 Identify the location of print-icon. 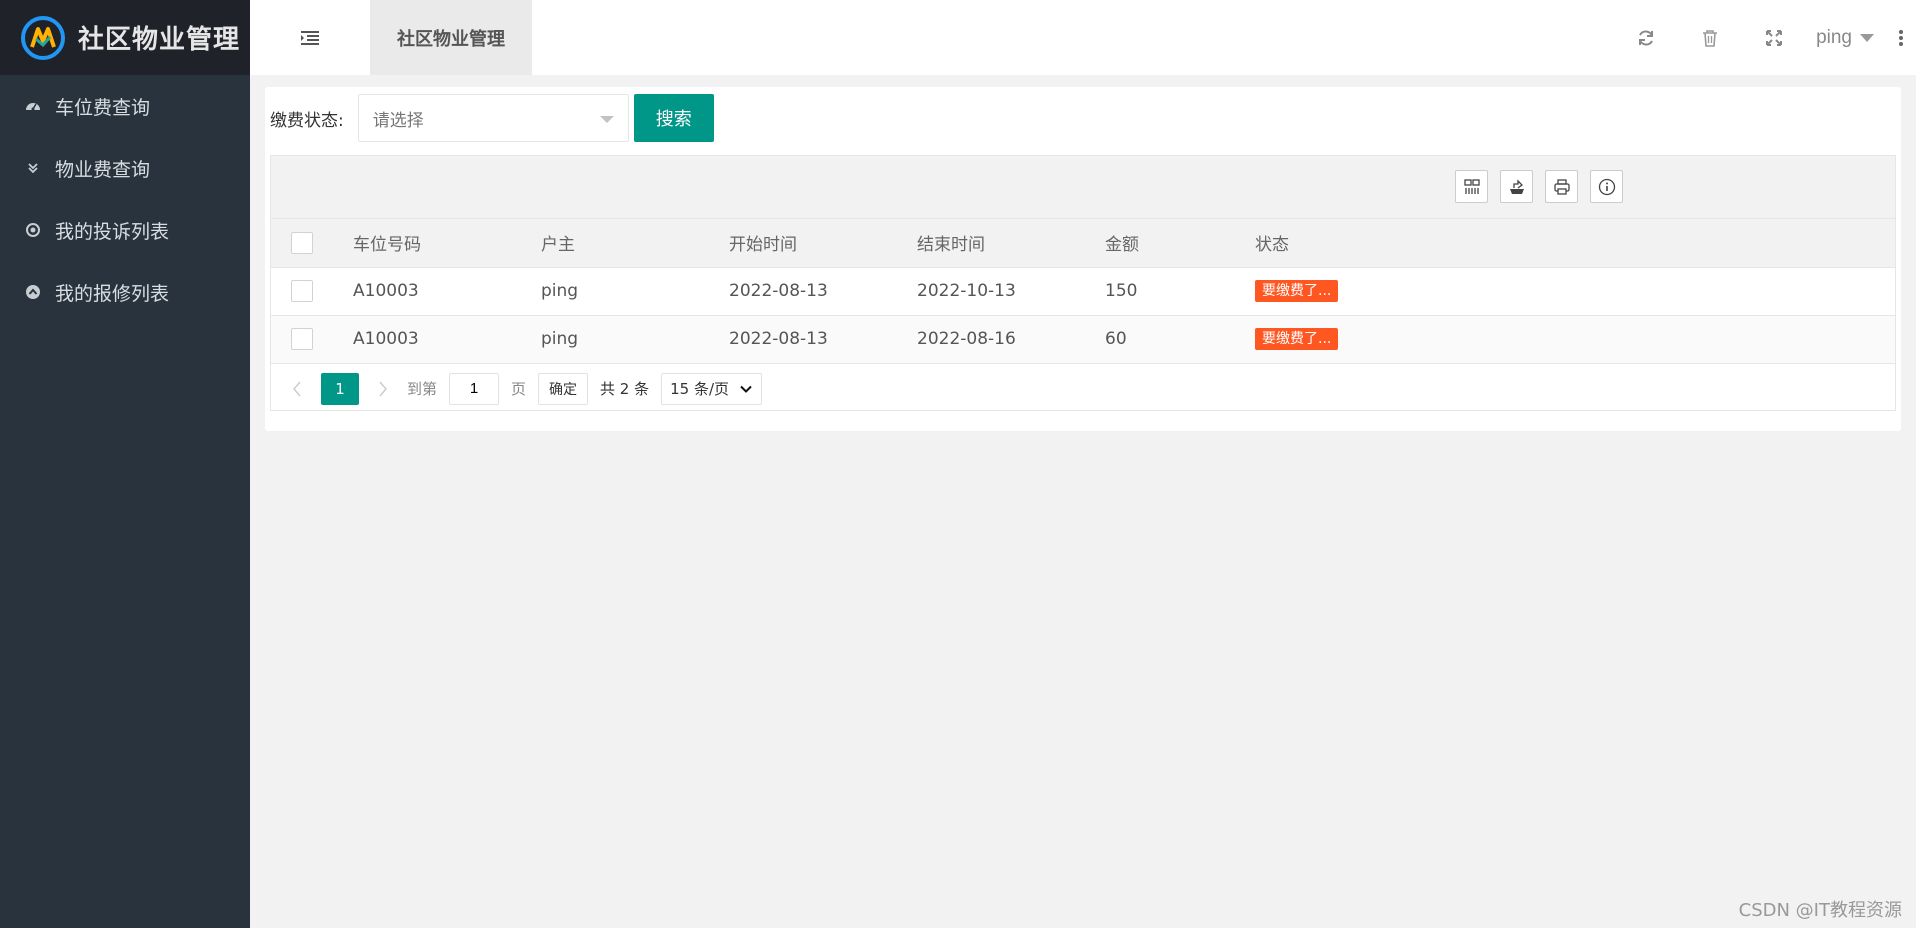
(1561, 186).